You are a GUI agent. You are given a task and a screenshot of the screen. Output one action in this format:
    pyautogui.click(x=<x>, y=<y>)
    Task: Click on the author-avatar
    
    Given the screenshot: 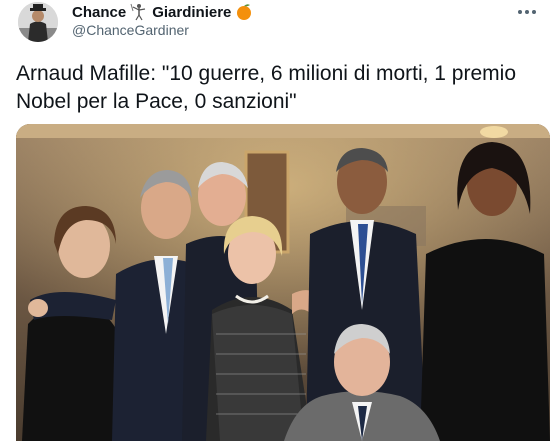 What is the action you would take?
    pyautogui.click(x=38, y=22)
    